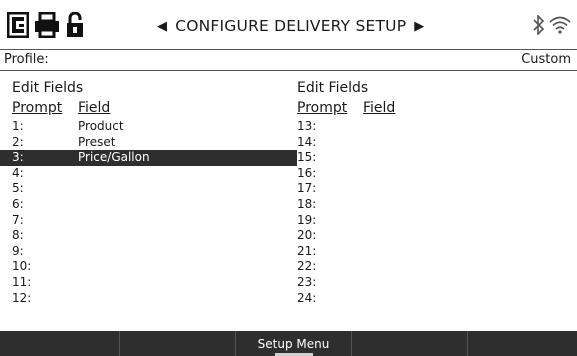 The height and width of the screenshot is (356, 577). What do you see at coordinates (18, 141) in the screenshot?
I see `prompt-number: 2:` at bounding box center [18, 141].